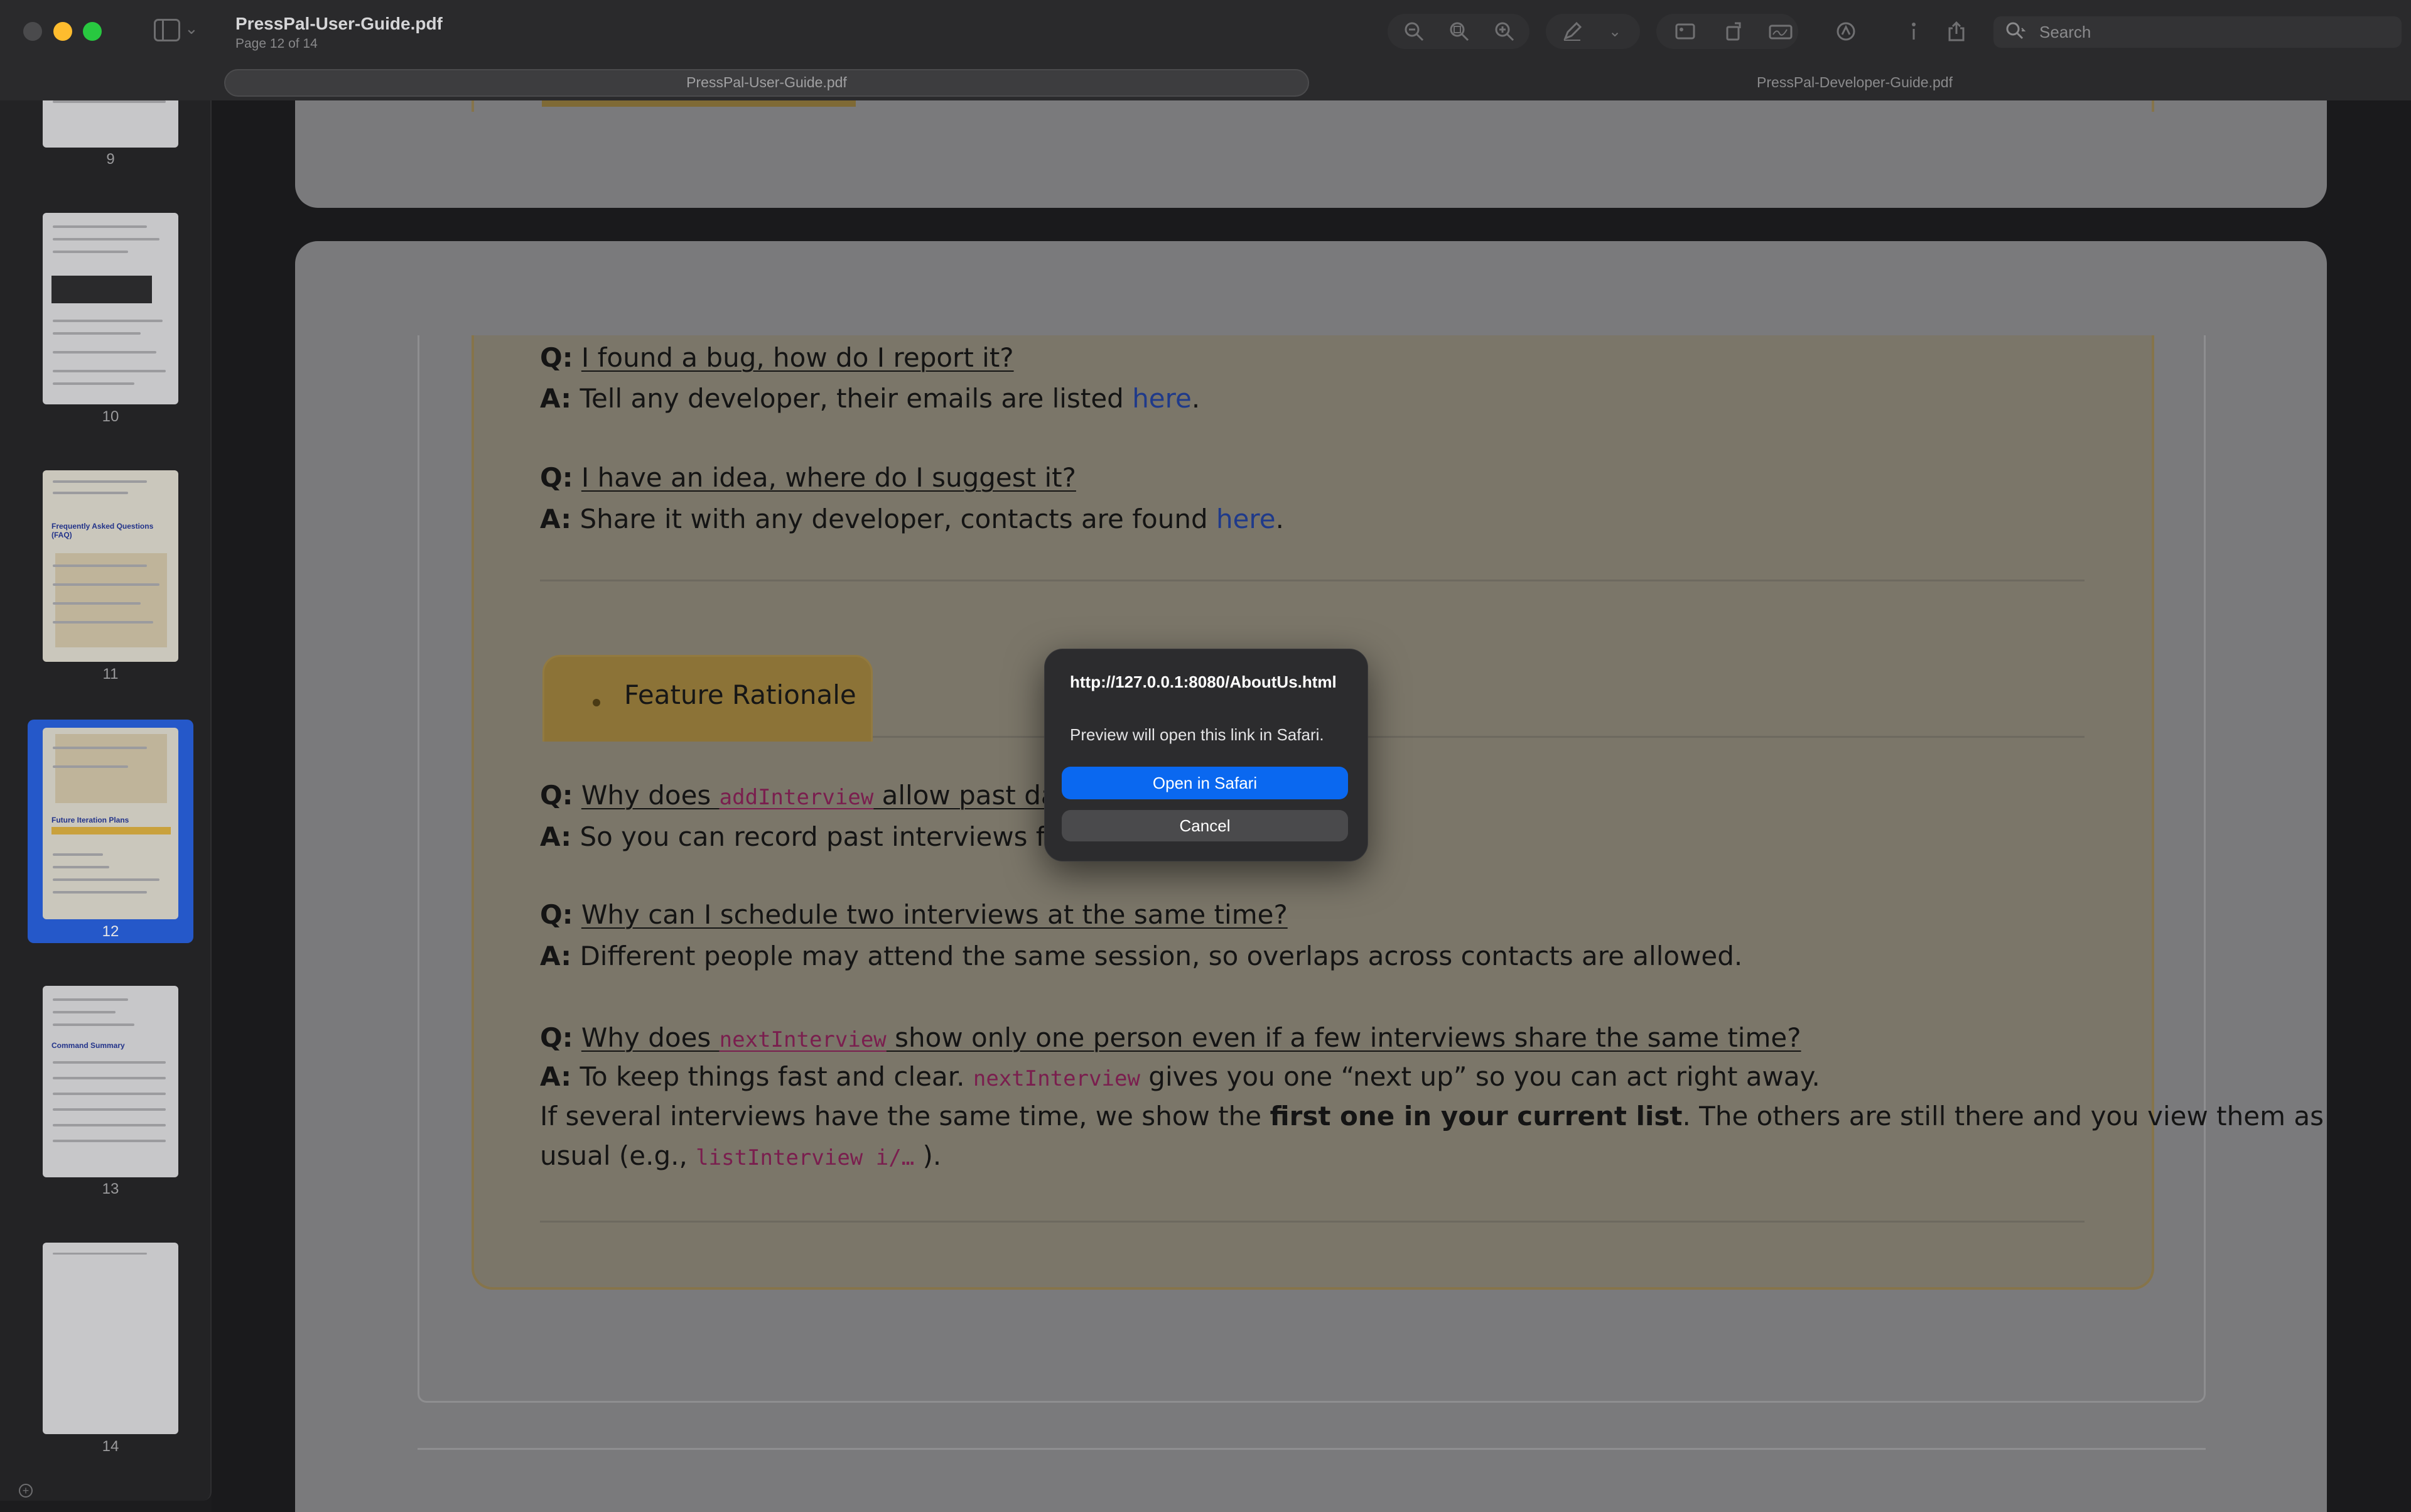  I want to click on search-placeholder: Search, so click(2065, 32).